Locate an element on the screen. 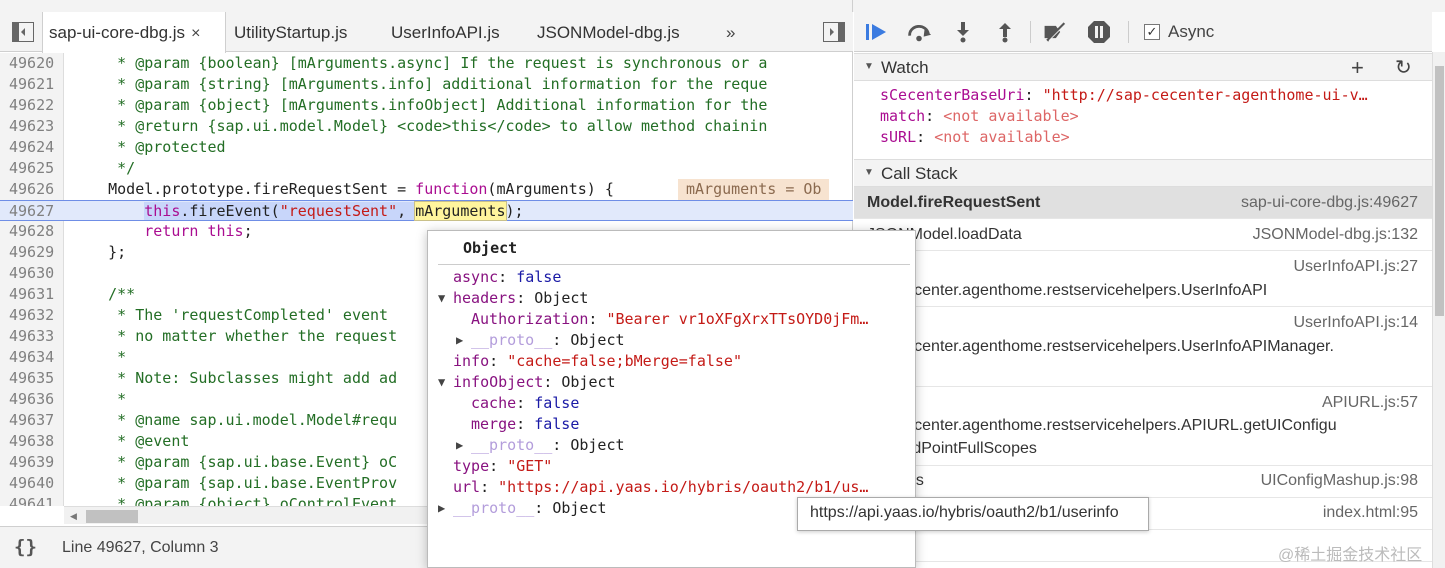 This screenshot has height=568, width=1445. property-key: __proto__ is located at coordinates (494, 508).